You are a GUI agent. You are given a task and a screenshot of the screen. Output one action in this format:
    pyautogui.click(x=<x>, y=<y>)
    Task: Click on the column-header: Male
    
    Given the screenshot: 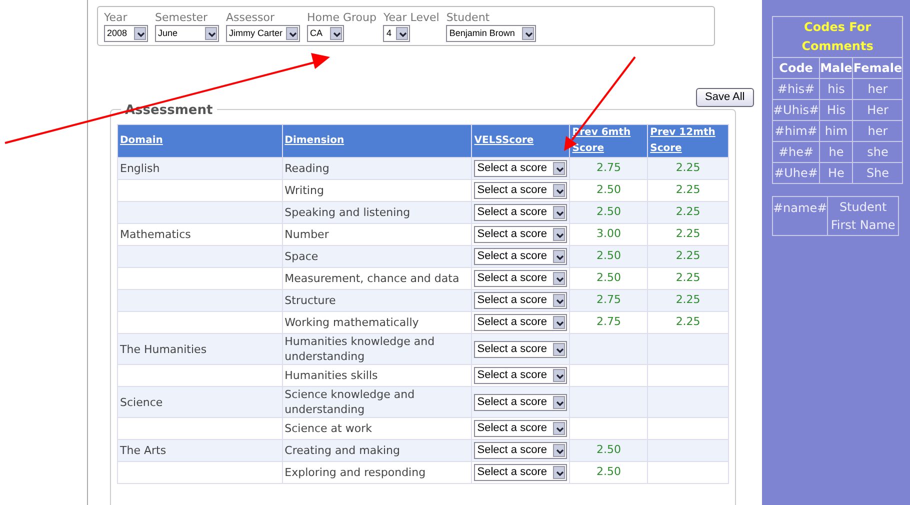 What is the action you would take?
    pyautogui.click(x=836, y=68)
    